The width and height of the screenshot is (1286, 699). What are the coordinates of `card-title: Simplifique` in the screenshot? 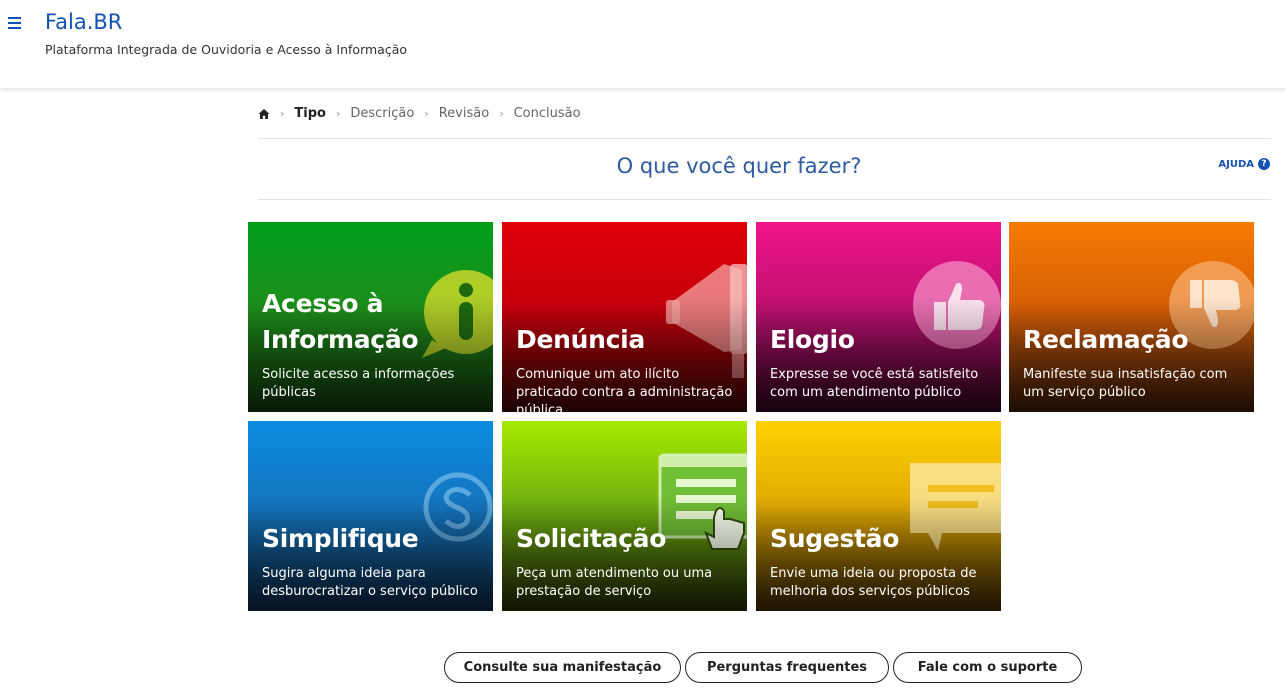 It's located at (340, 538).